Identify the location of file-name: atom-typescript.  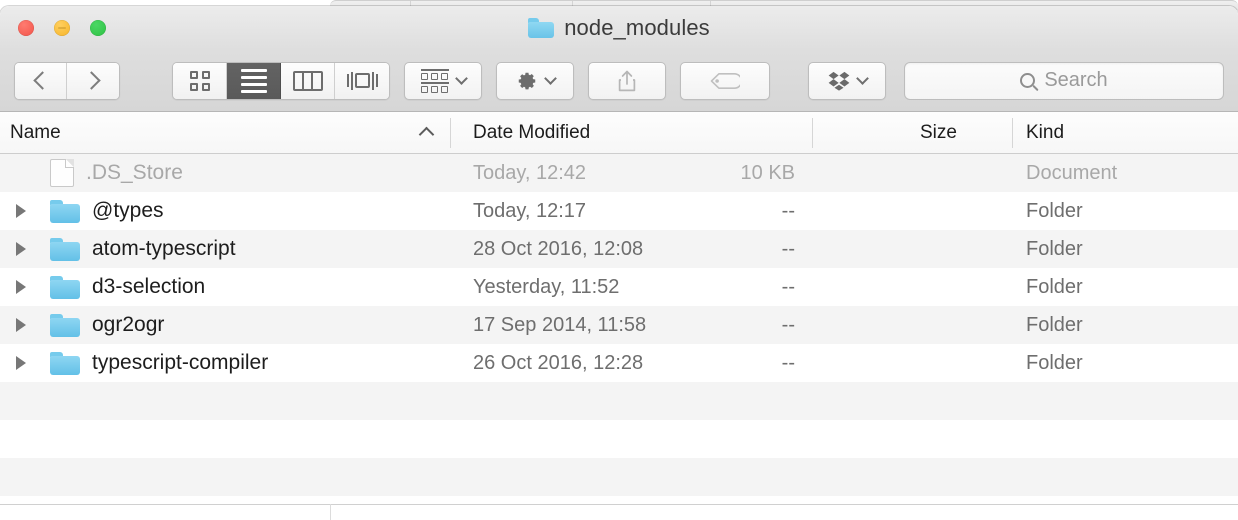
(164, 248).